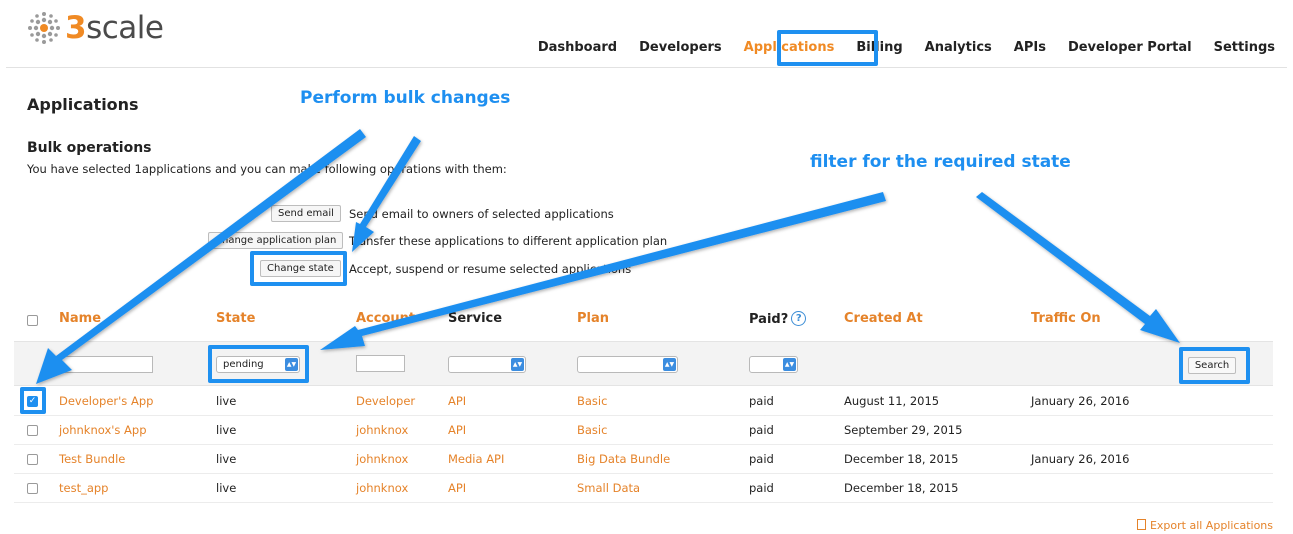 This screenshot has height=534, width=1293. Describe the element at coordinates (799, 318) in the screenshot. I see `help-icon: ?` at that location.